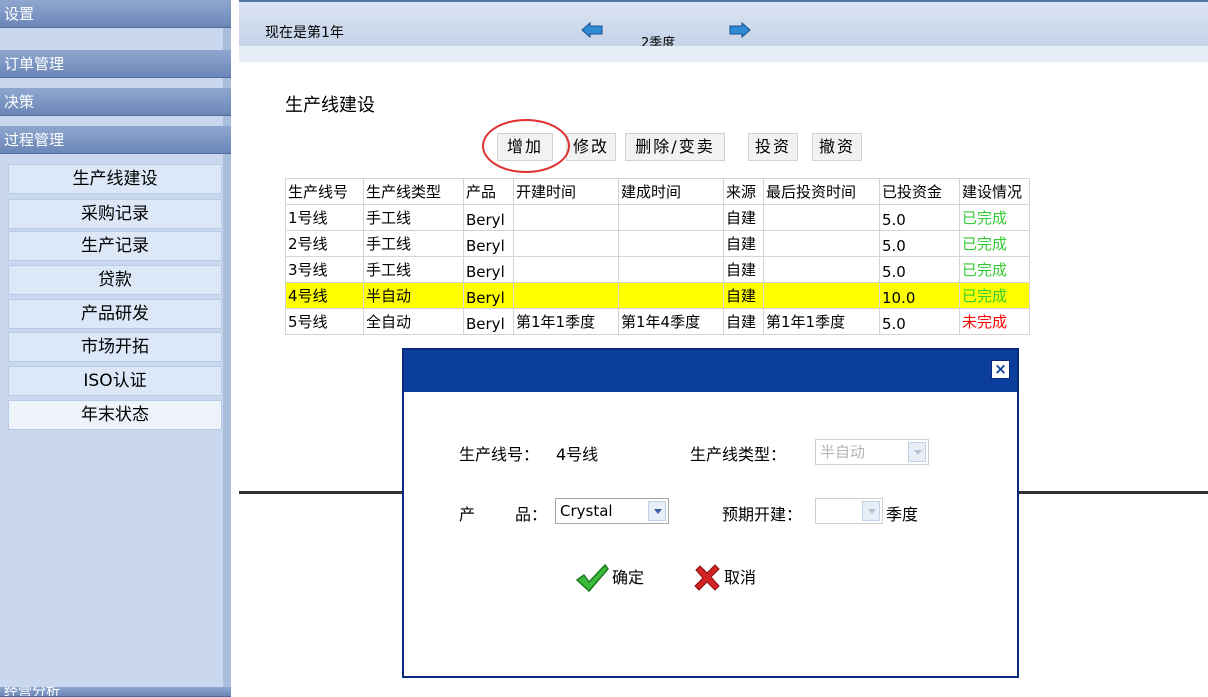 Image resolution: width=1208 pixels, height=697 pixels. Describe the element at coordinates (413, 295) in the screenshot. I see `table-cell: 半自动` at that location.